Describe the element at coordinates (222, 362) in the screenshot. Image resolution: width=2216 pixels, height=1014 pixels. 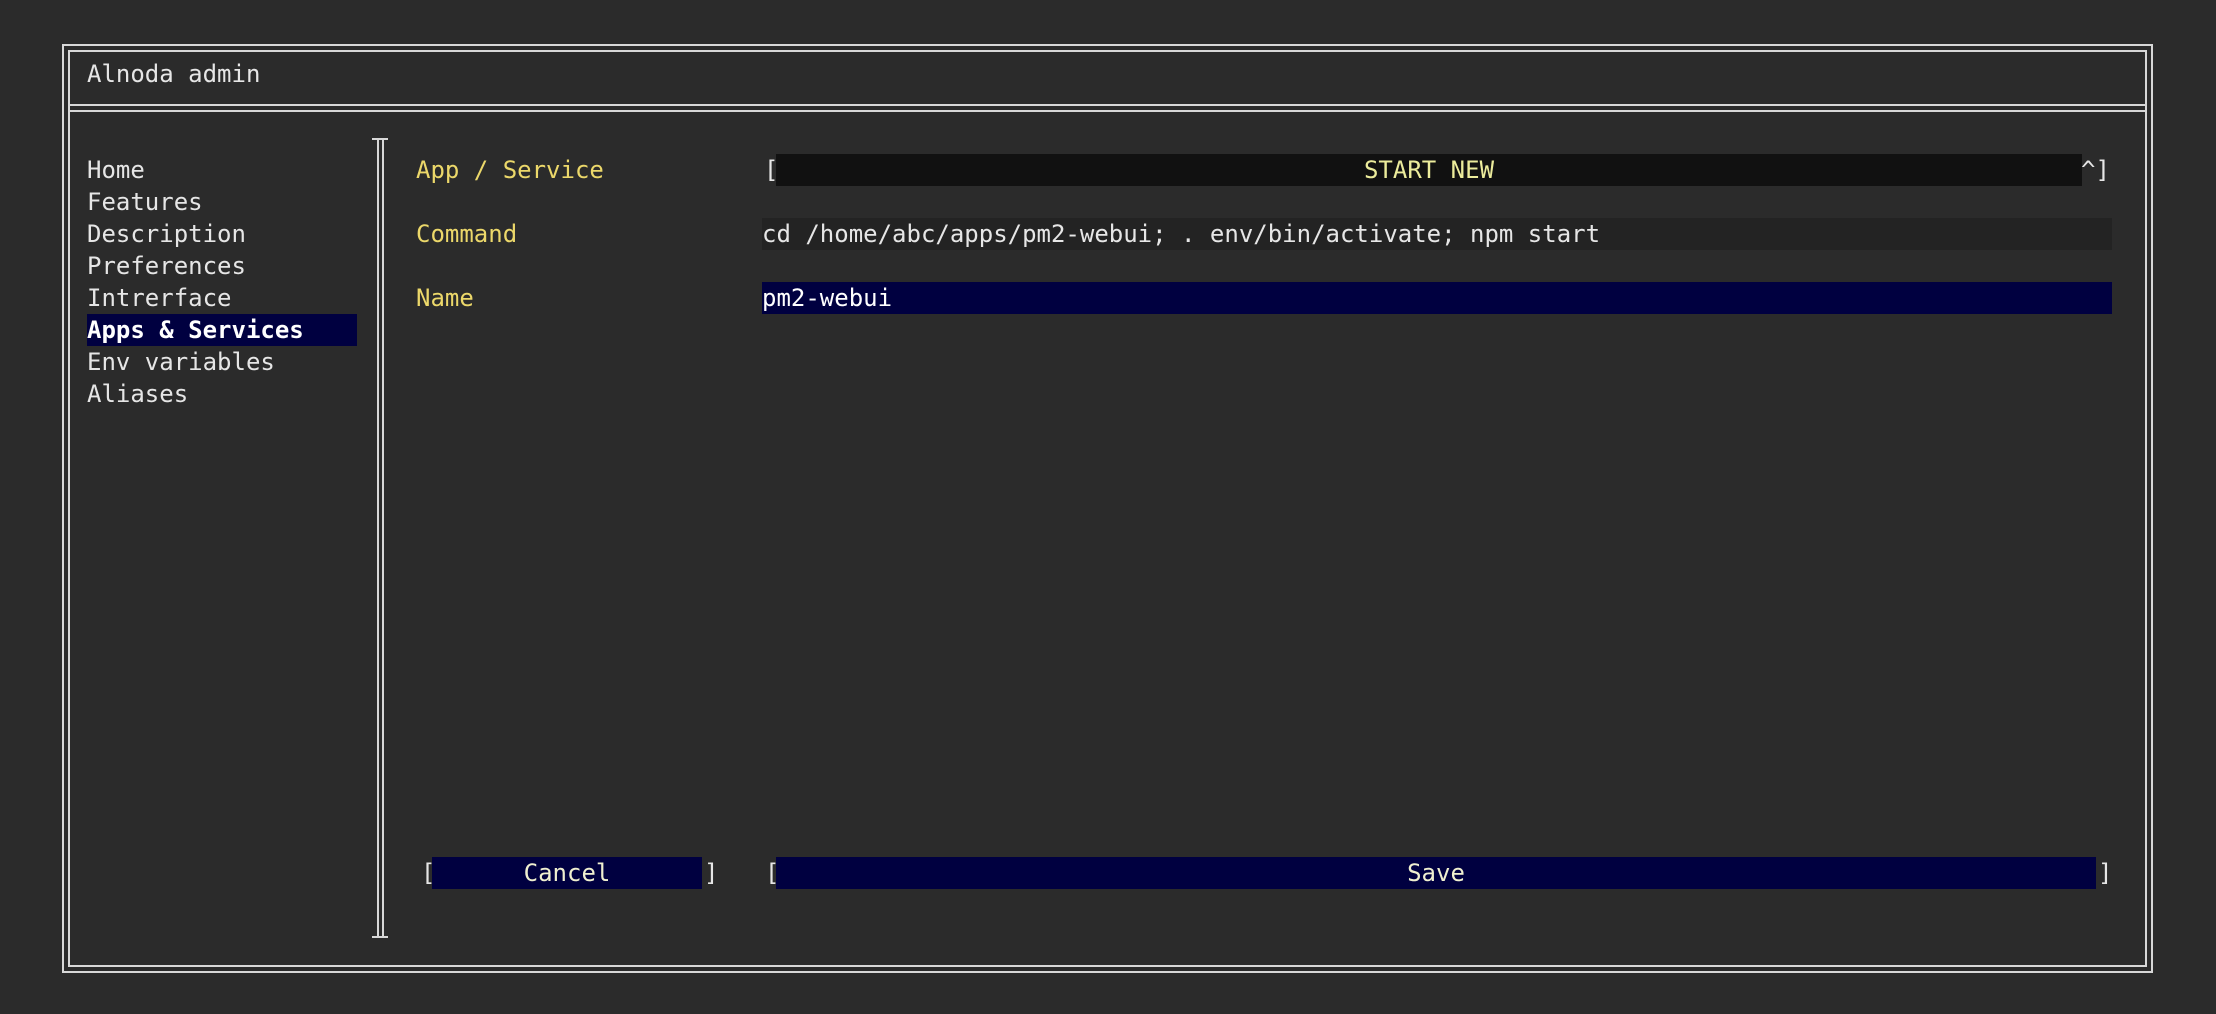
I see `sidebar-item-env-variables: Env variables` at that location.